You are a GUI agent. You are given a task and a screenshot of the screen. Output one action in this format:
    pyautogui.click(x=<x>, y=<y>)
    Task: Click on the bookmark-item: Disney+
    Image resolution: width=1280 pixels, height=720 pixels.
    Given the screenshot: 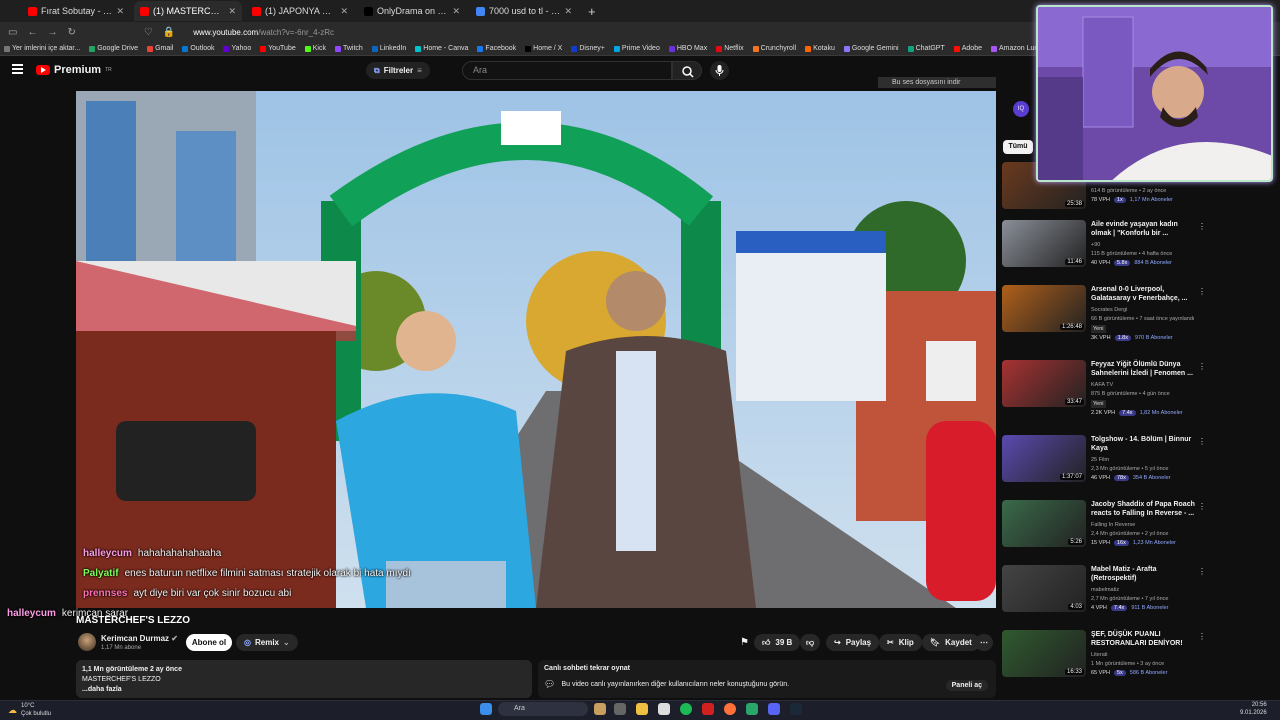 What is the action you would take?
    pyautogui.click(x=588, y=48)
    